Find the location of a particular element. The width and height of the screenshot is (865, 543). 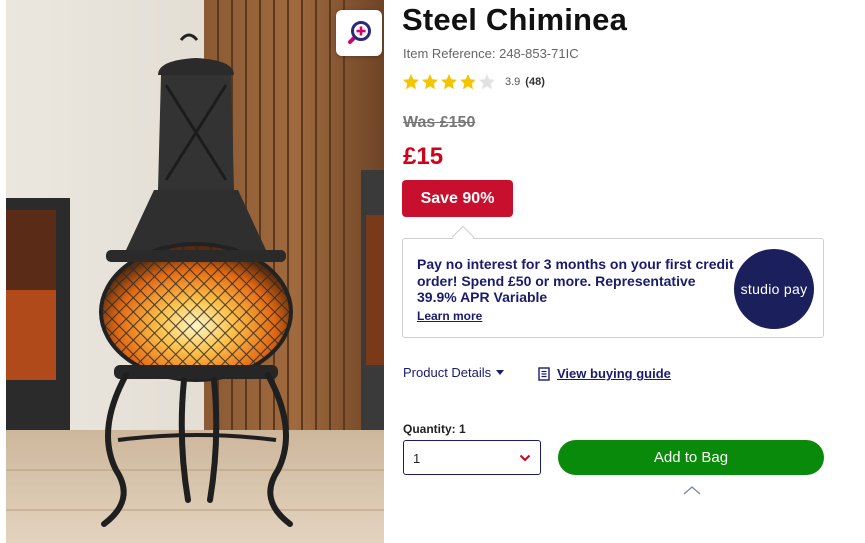

zoom-in-icon is located at coordinates (359, 32).